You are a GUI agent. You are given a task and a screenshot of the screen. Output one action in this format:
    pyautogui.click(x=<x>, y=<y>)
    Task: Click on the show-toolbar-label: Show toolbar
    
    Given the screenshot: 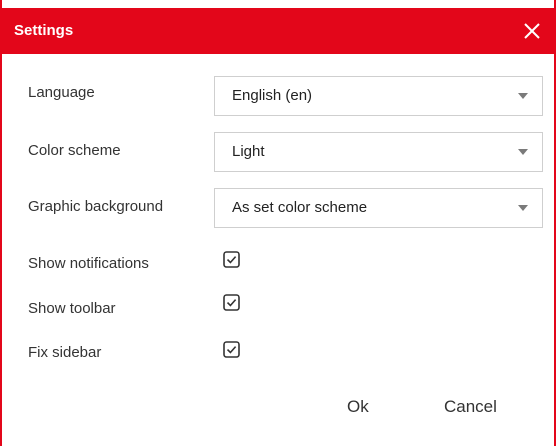 What is the action you would take?
    pyautogui.click(x=72, y=308)
    